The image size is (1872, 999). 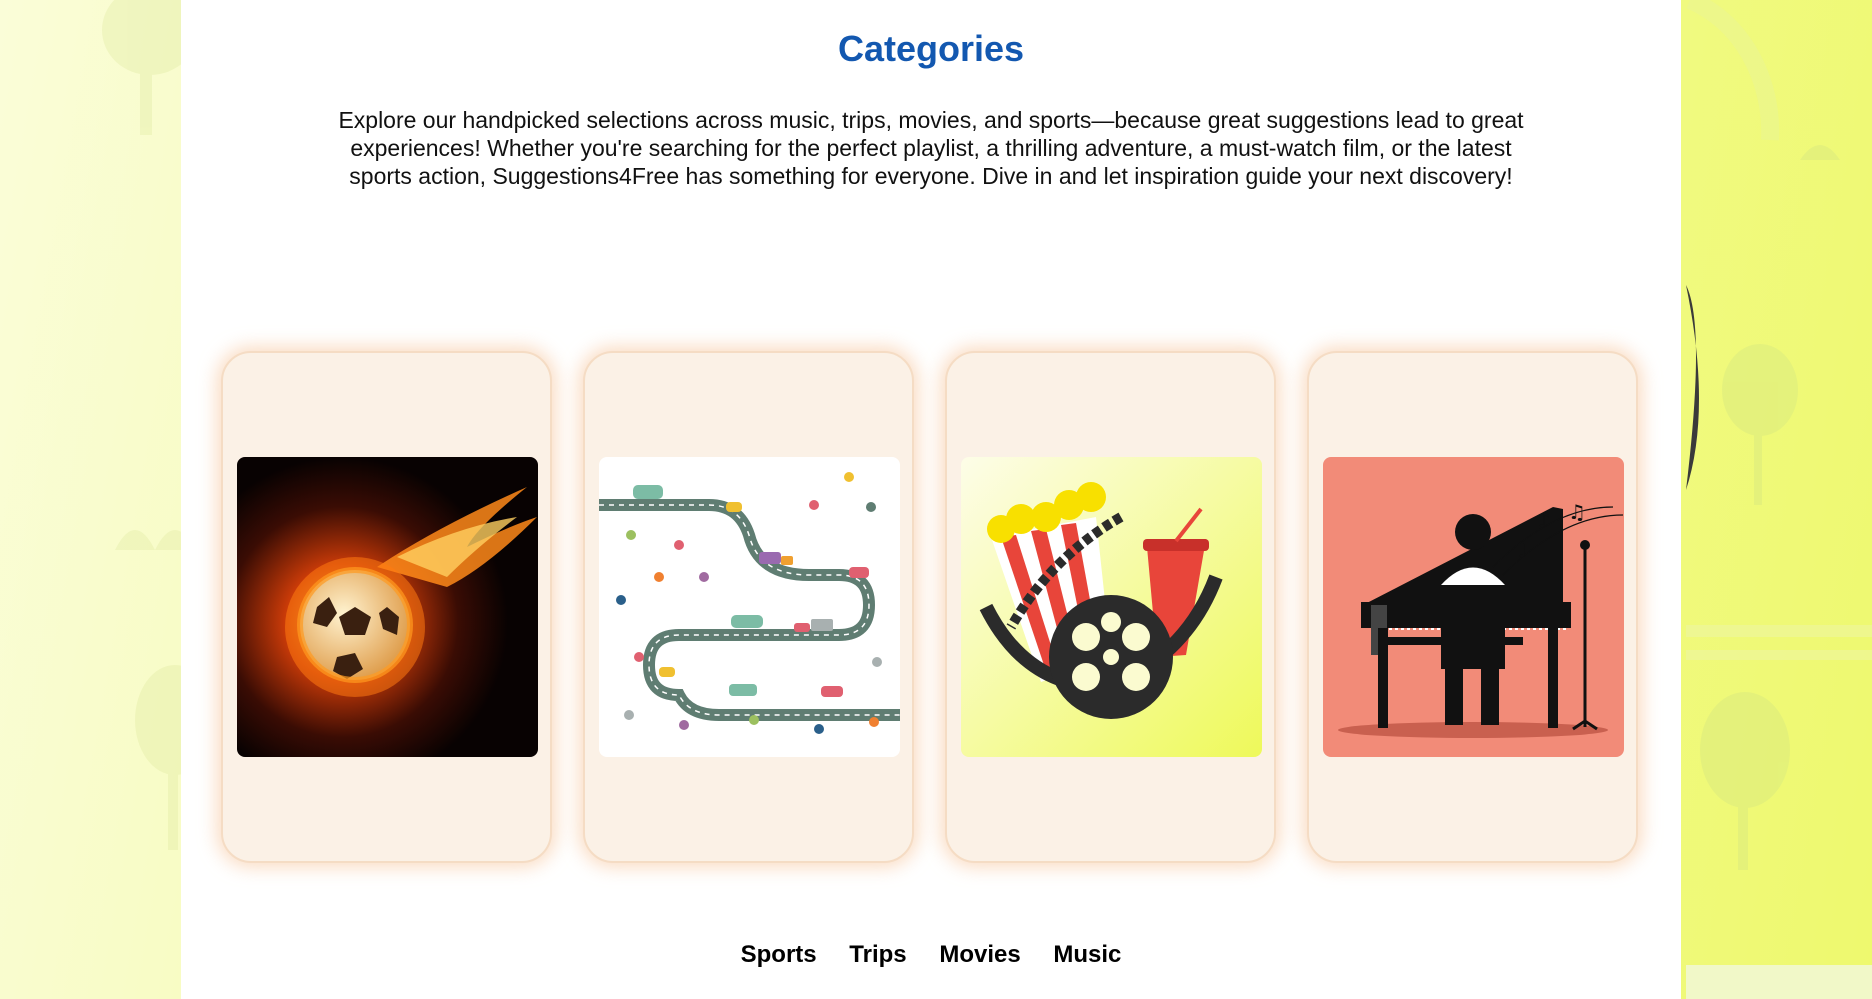 What do you see at coordinates (1087, 954) in the screenshot?
I see `nav-link-music: Music` at bounding box center [1087, 954].